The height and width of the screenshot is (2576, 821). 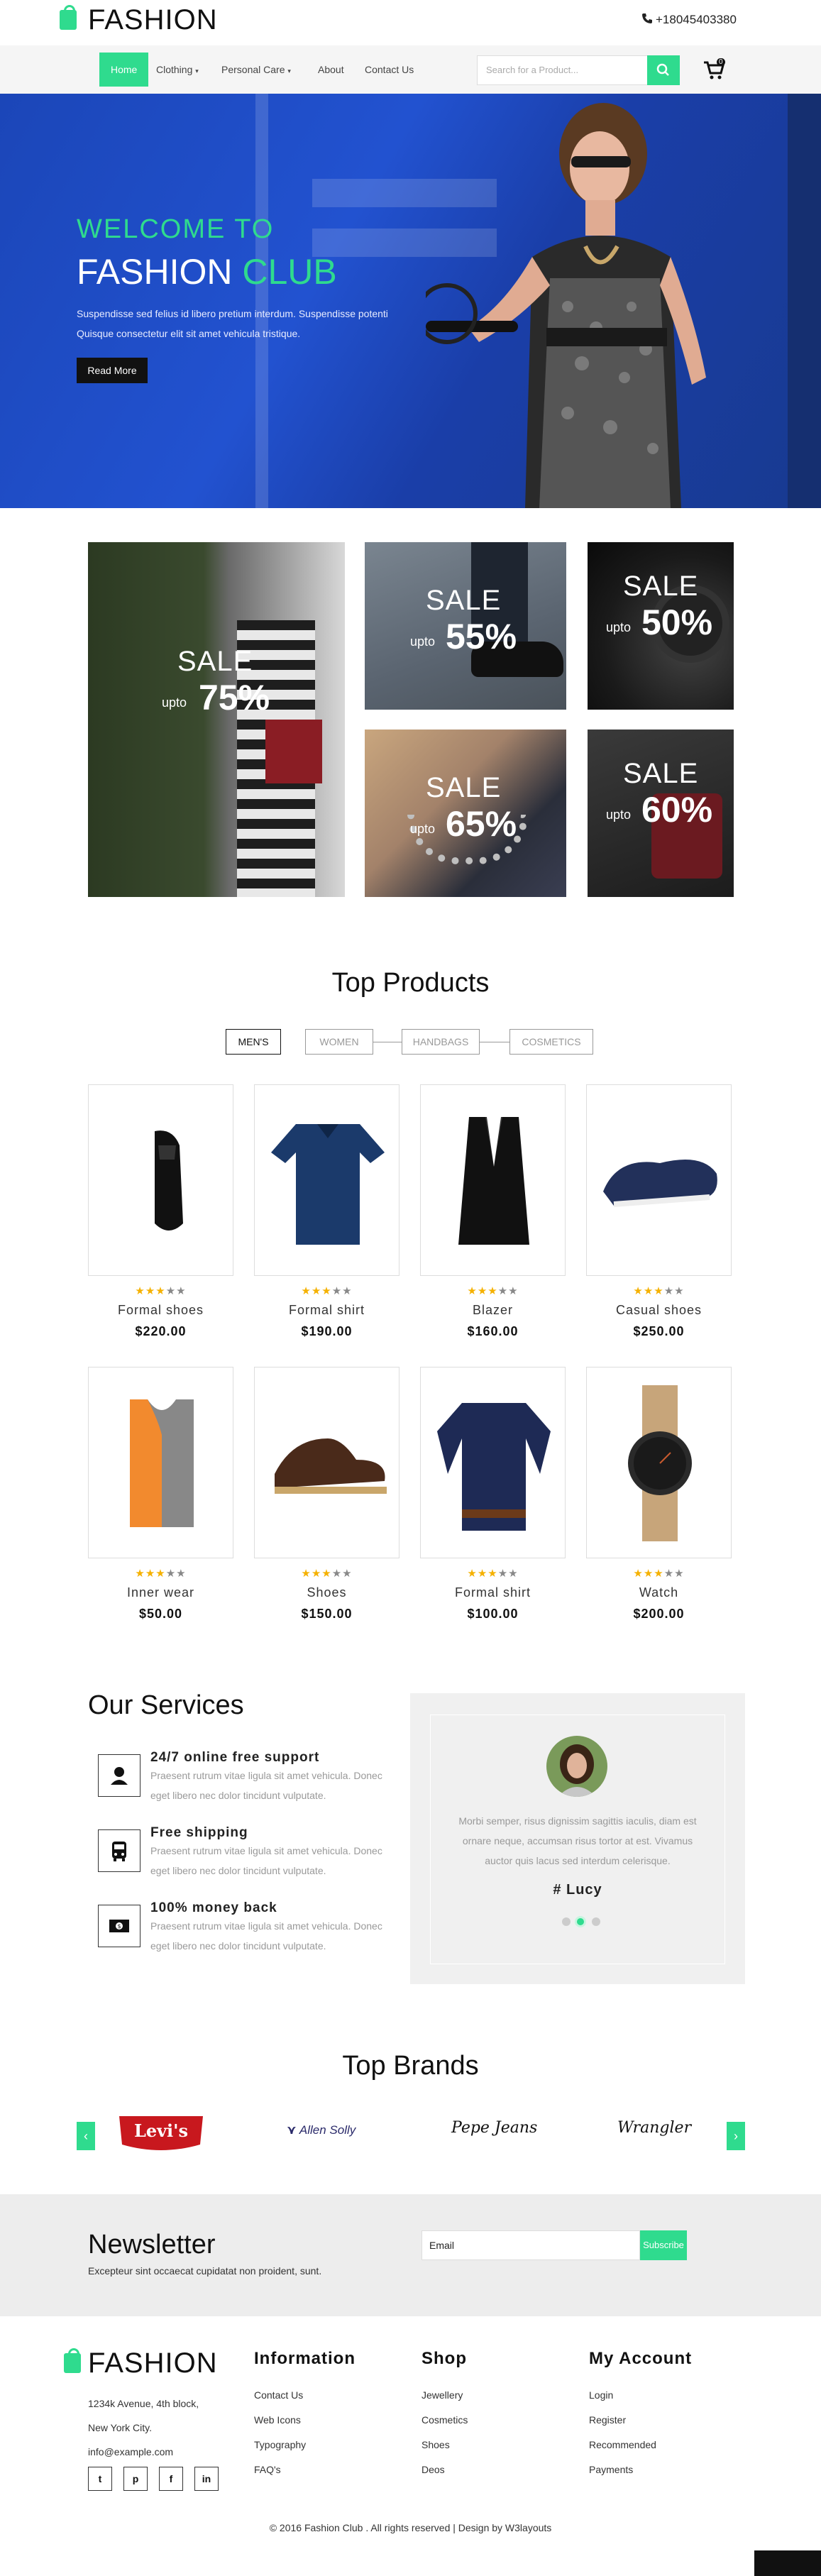 What do you see at coordinates (143, 2452) in the screenshot?
I see `footer-email: info@example.com` at bounding box center [143, 2452].